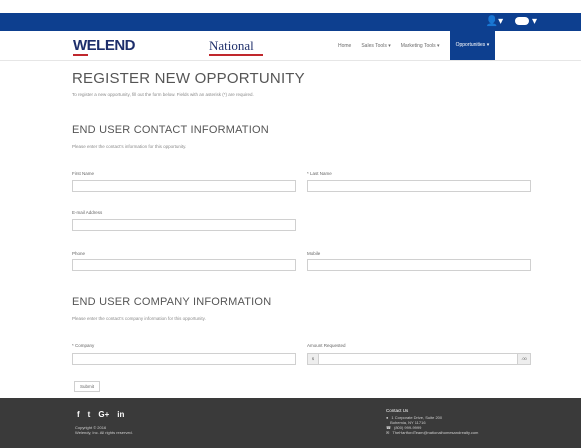 Image resolution: width=581 pixels, height=448 pixels. What do you see at coordinates (172, 302) in the screenshot?
I see `company-section-title: END USER COMPANY INFORMATION` at bounding box center [172, 302].